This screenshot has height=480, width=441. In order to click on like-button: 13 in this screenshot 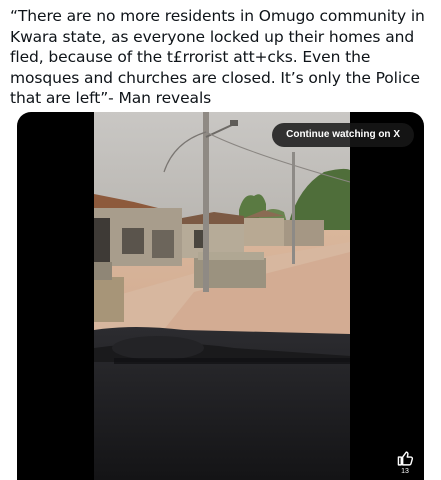, I will do `click(405, 465)`.